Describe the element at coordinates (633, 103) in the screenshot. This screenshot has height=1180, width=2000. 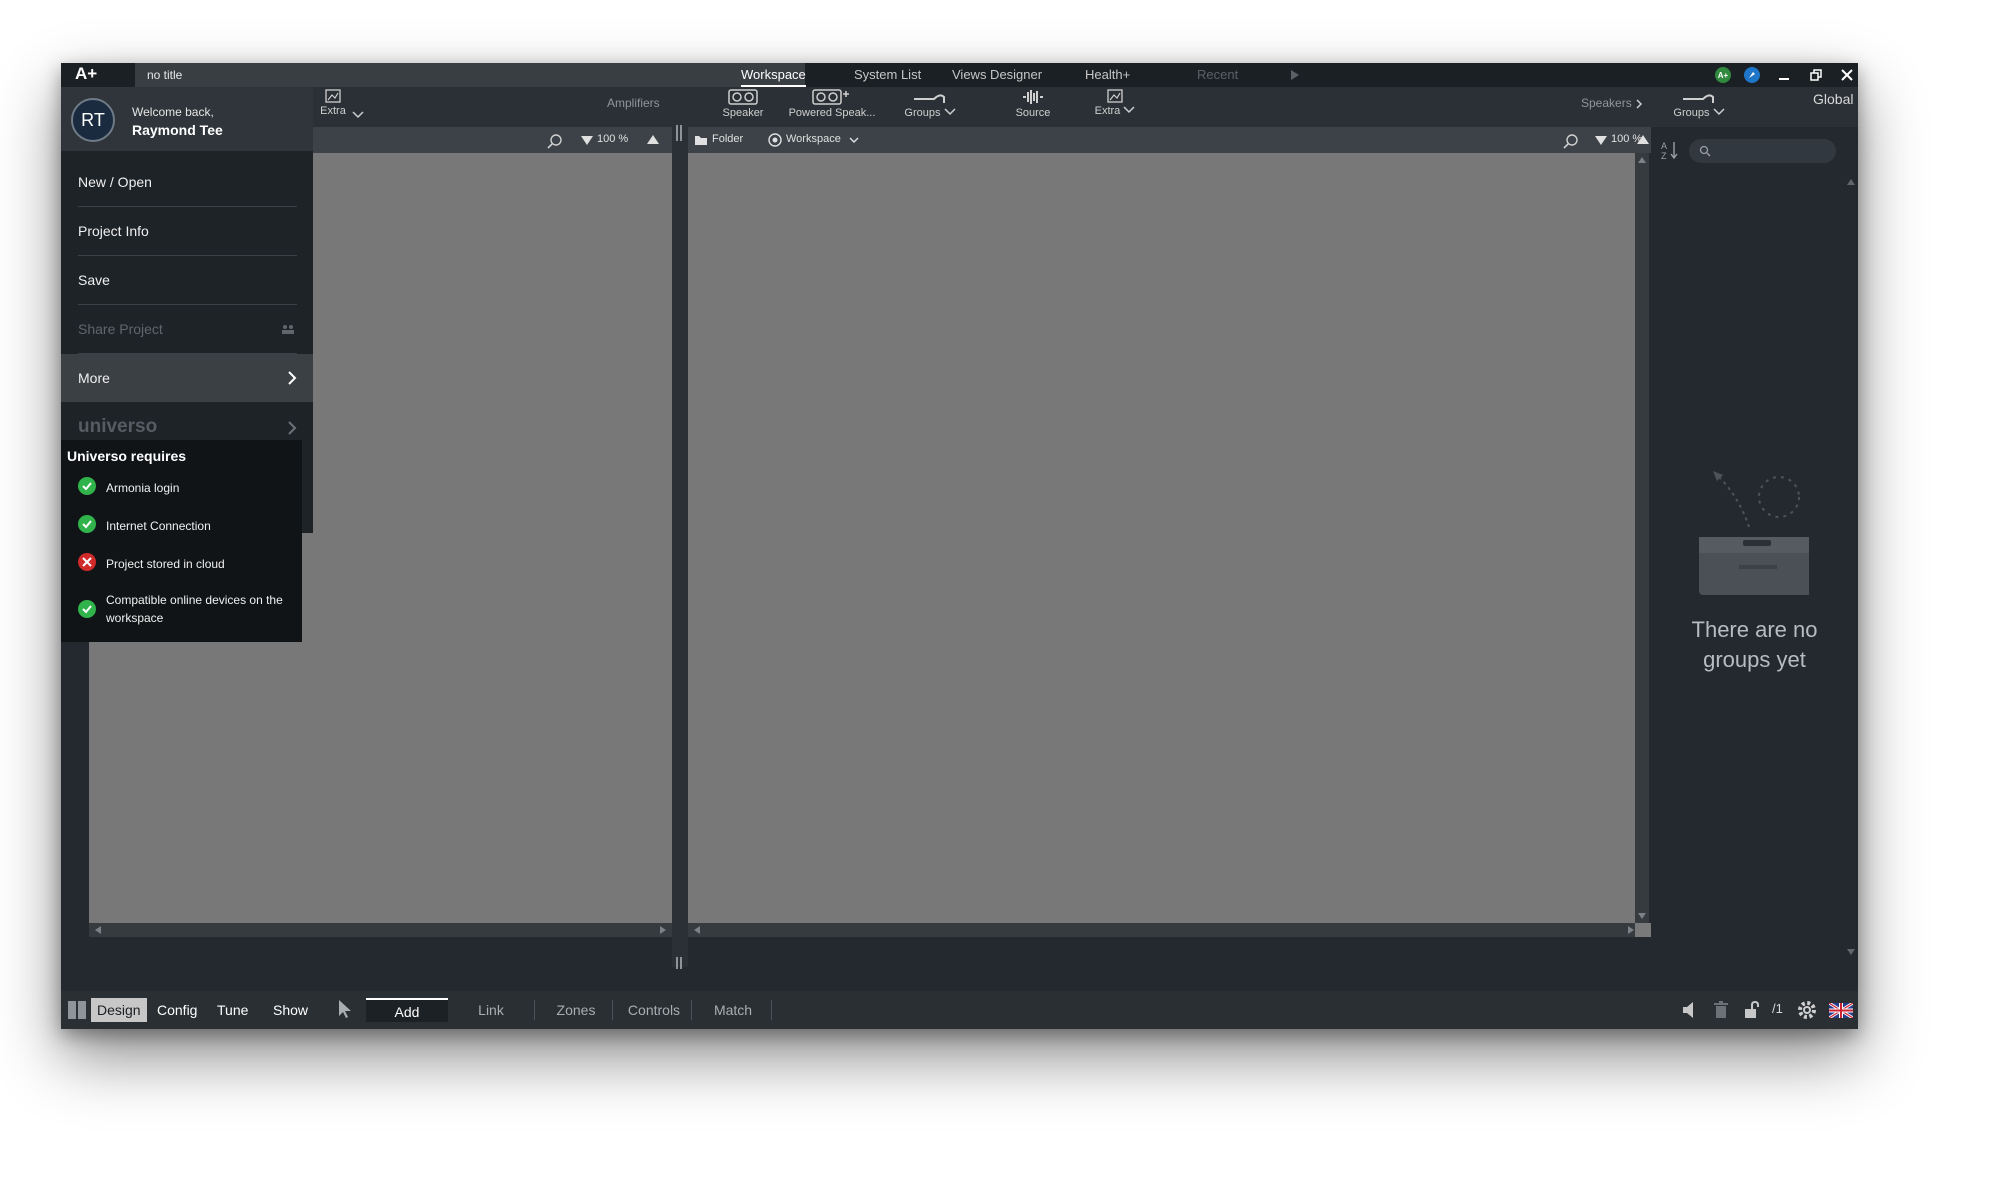
I see `amplifiers-label: Amplifiers` at that location.